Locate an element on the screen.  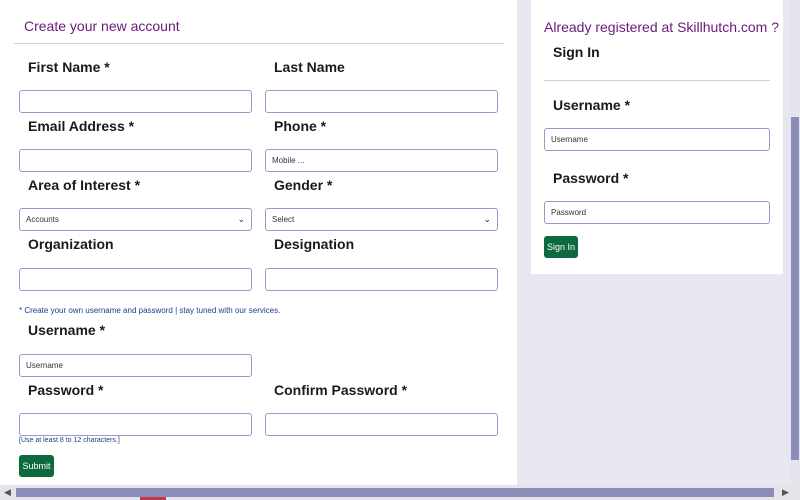
username-placeholder: Username is located at coordinates (44, 365).